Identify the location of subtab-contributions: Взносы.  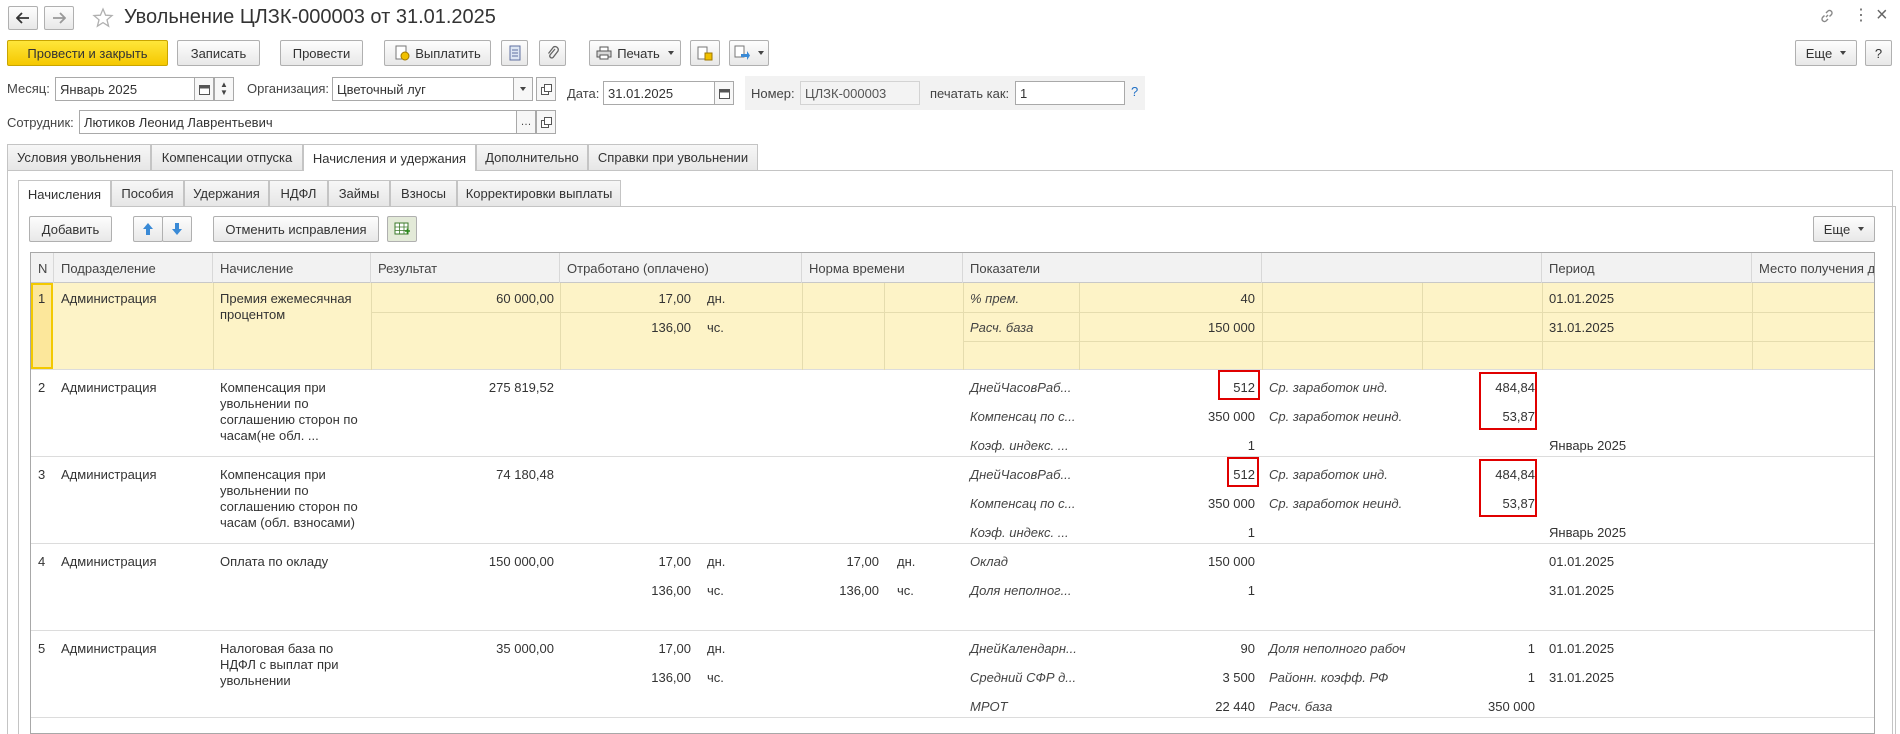
(423, 193).